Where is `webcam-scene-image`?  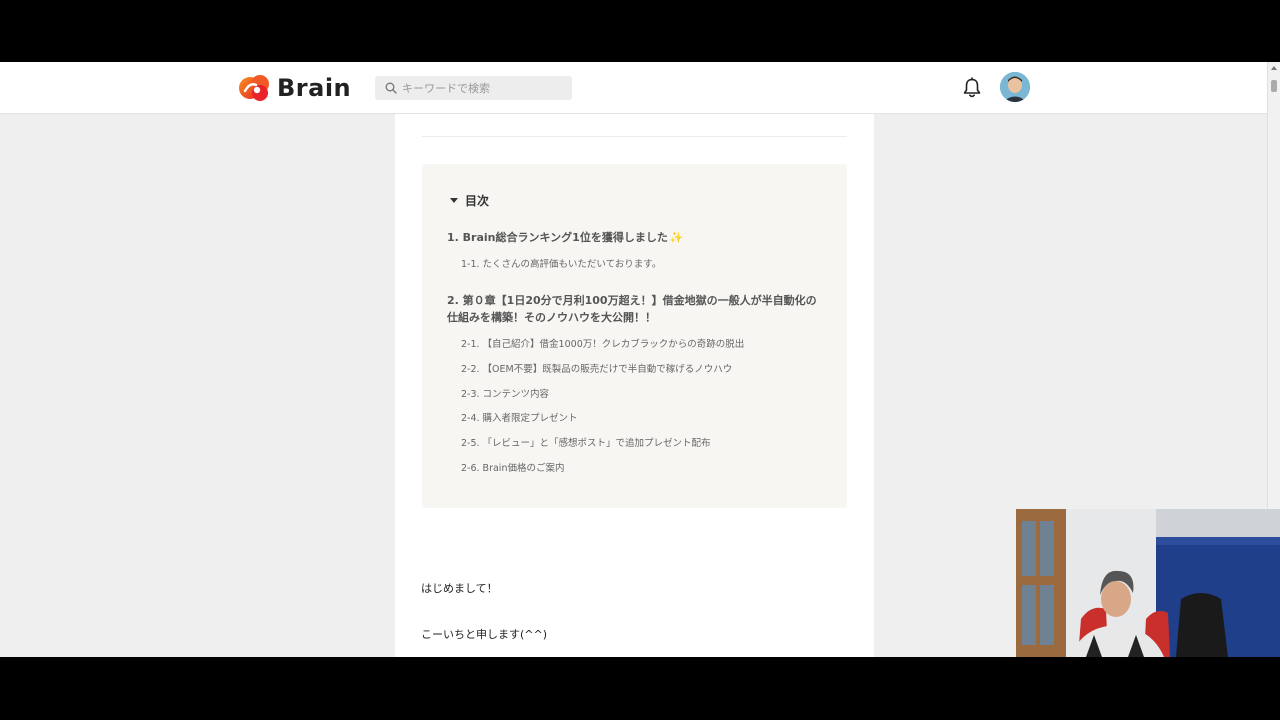 webcam-scene-image is located at coordinates (1148, 583).